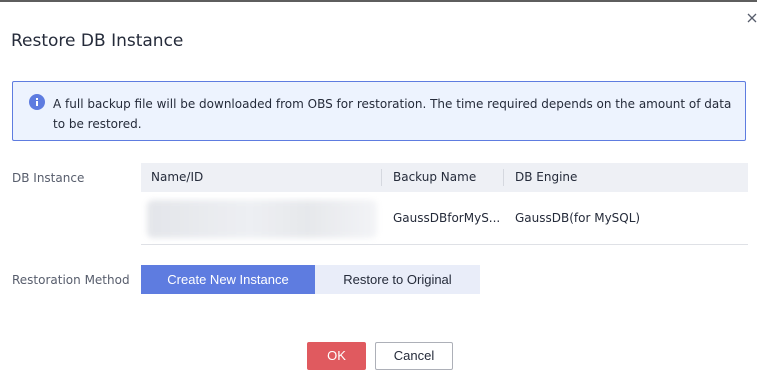 The height and width of the screenshot is (372, 757). What do you see at coordinates (578, 218) in the screenshot?
I see `cell-db-engine: GaussDB(for MySQL)` at bounding box center [578, 218].